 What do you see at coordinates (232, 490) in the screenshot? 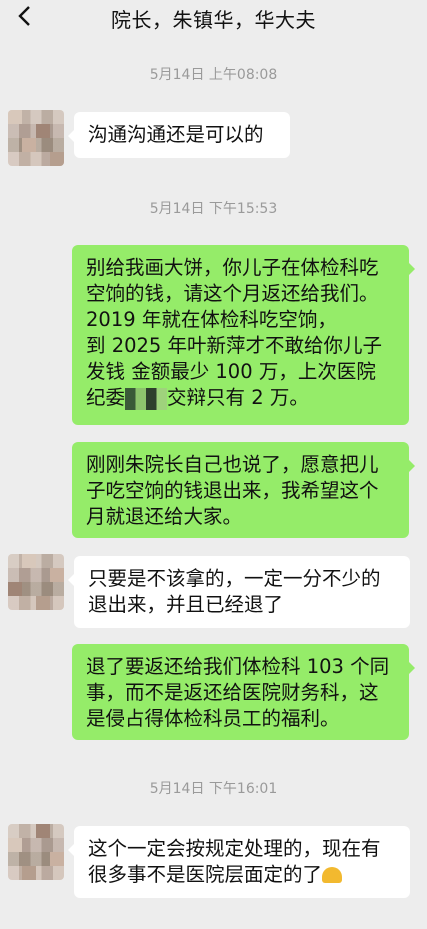
I see `message-line: 子吃空饷的钱退出来，我希望这个` at bounding box center [232, 490].